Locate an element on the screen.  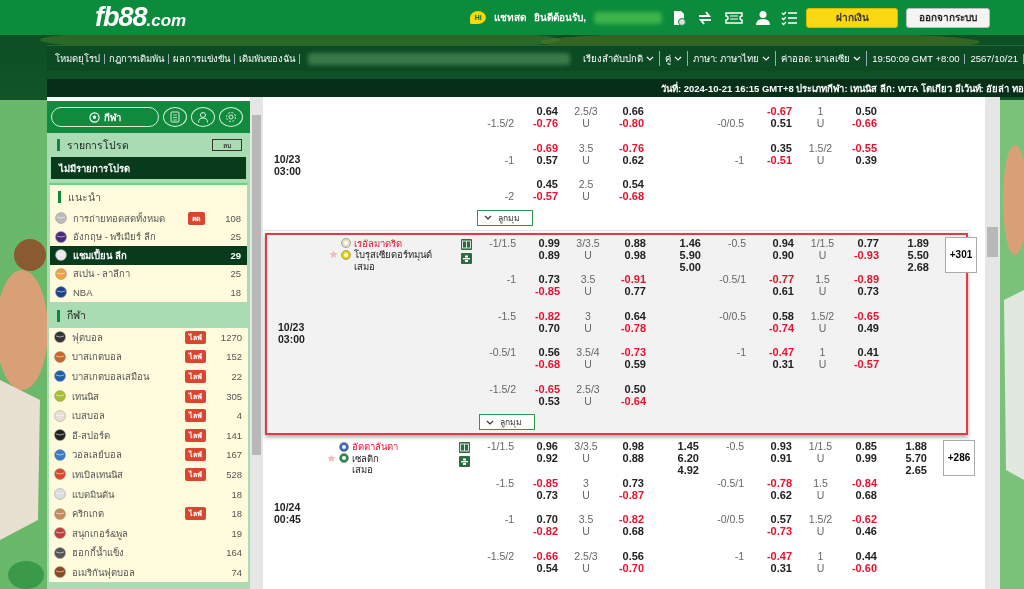
odds-value: -0.84 is located at coordinates (863, 482).